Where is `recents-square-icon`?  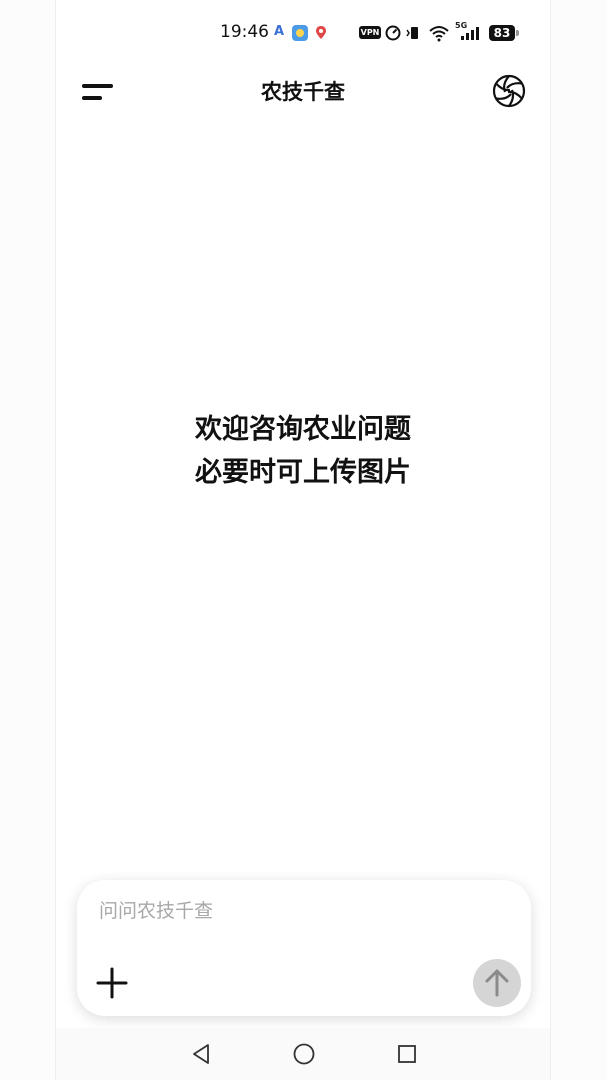 recents-square-icon is located at coordinates (407, 1054).